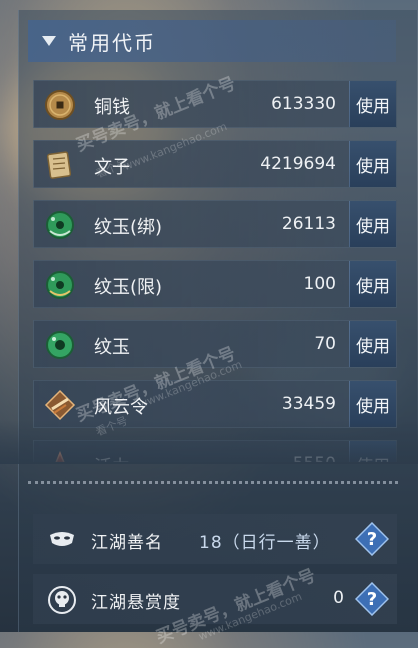 The width and height of the screenshot is (418, 648). What do you see at coordinates (215, 164) in the screenshot?
I see `currency-row: 文子 4219694 使用` at bounding box center [215, 164].